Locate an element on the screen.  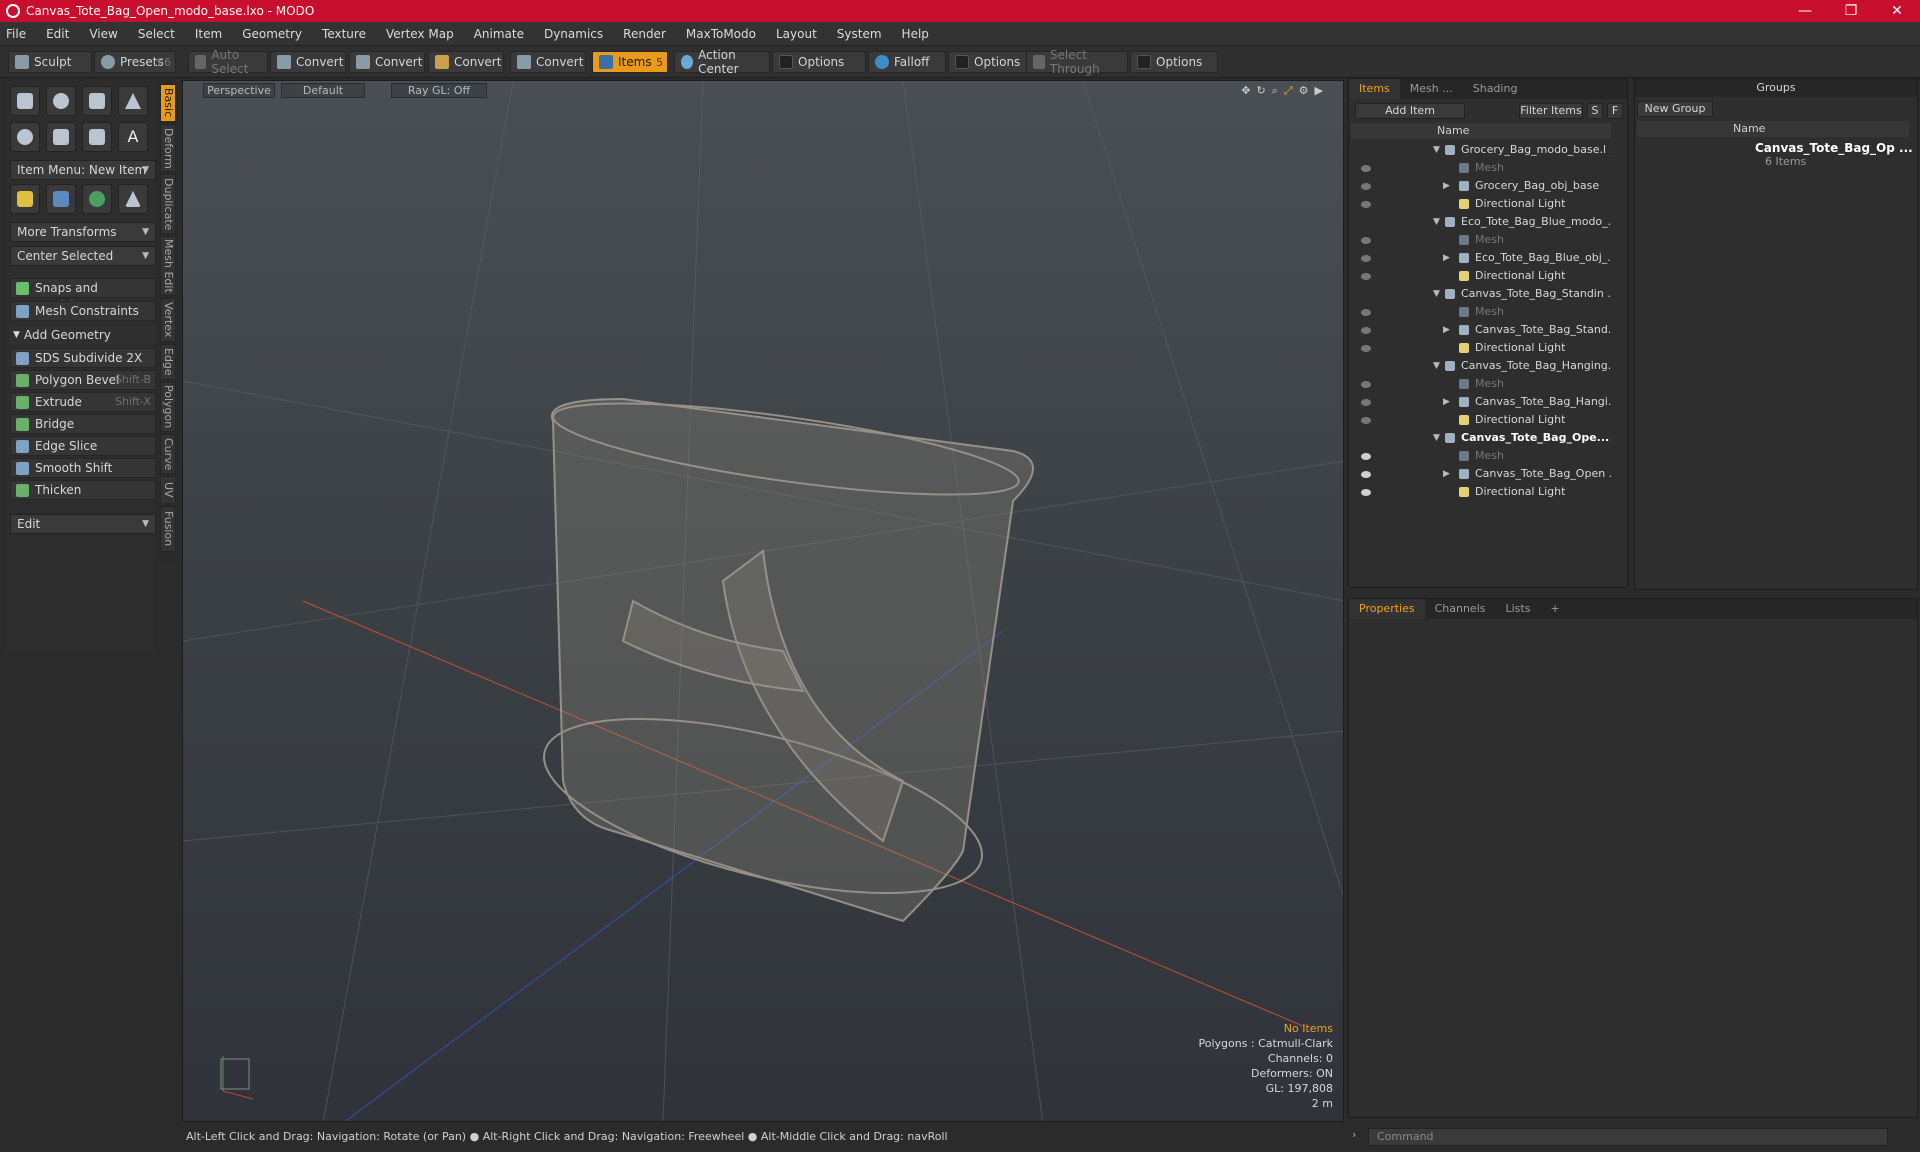
menu-file: File is located at coordinates (16, 34).